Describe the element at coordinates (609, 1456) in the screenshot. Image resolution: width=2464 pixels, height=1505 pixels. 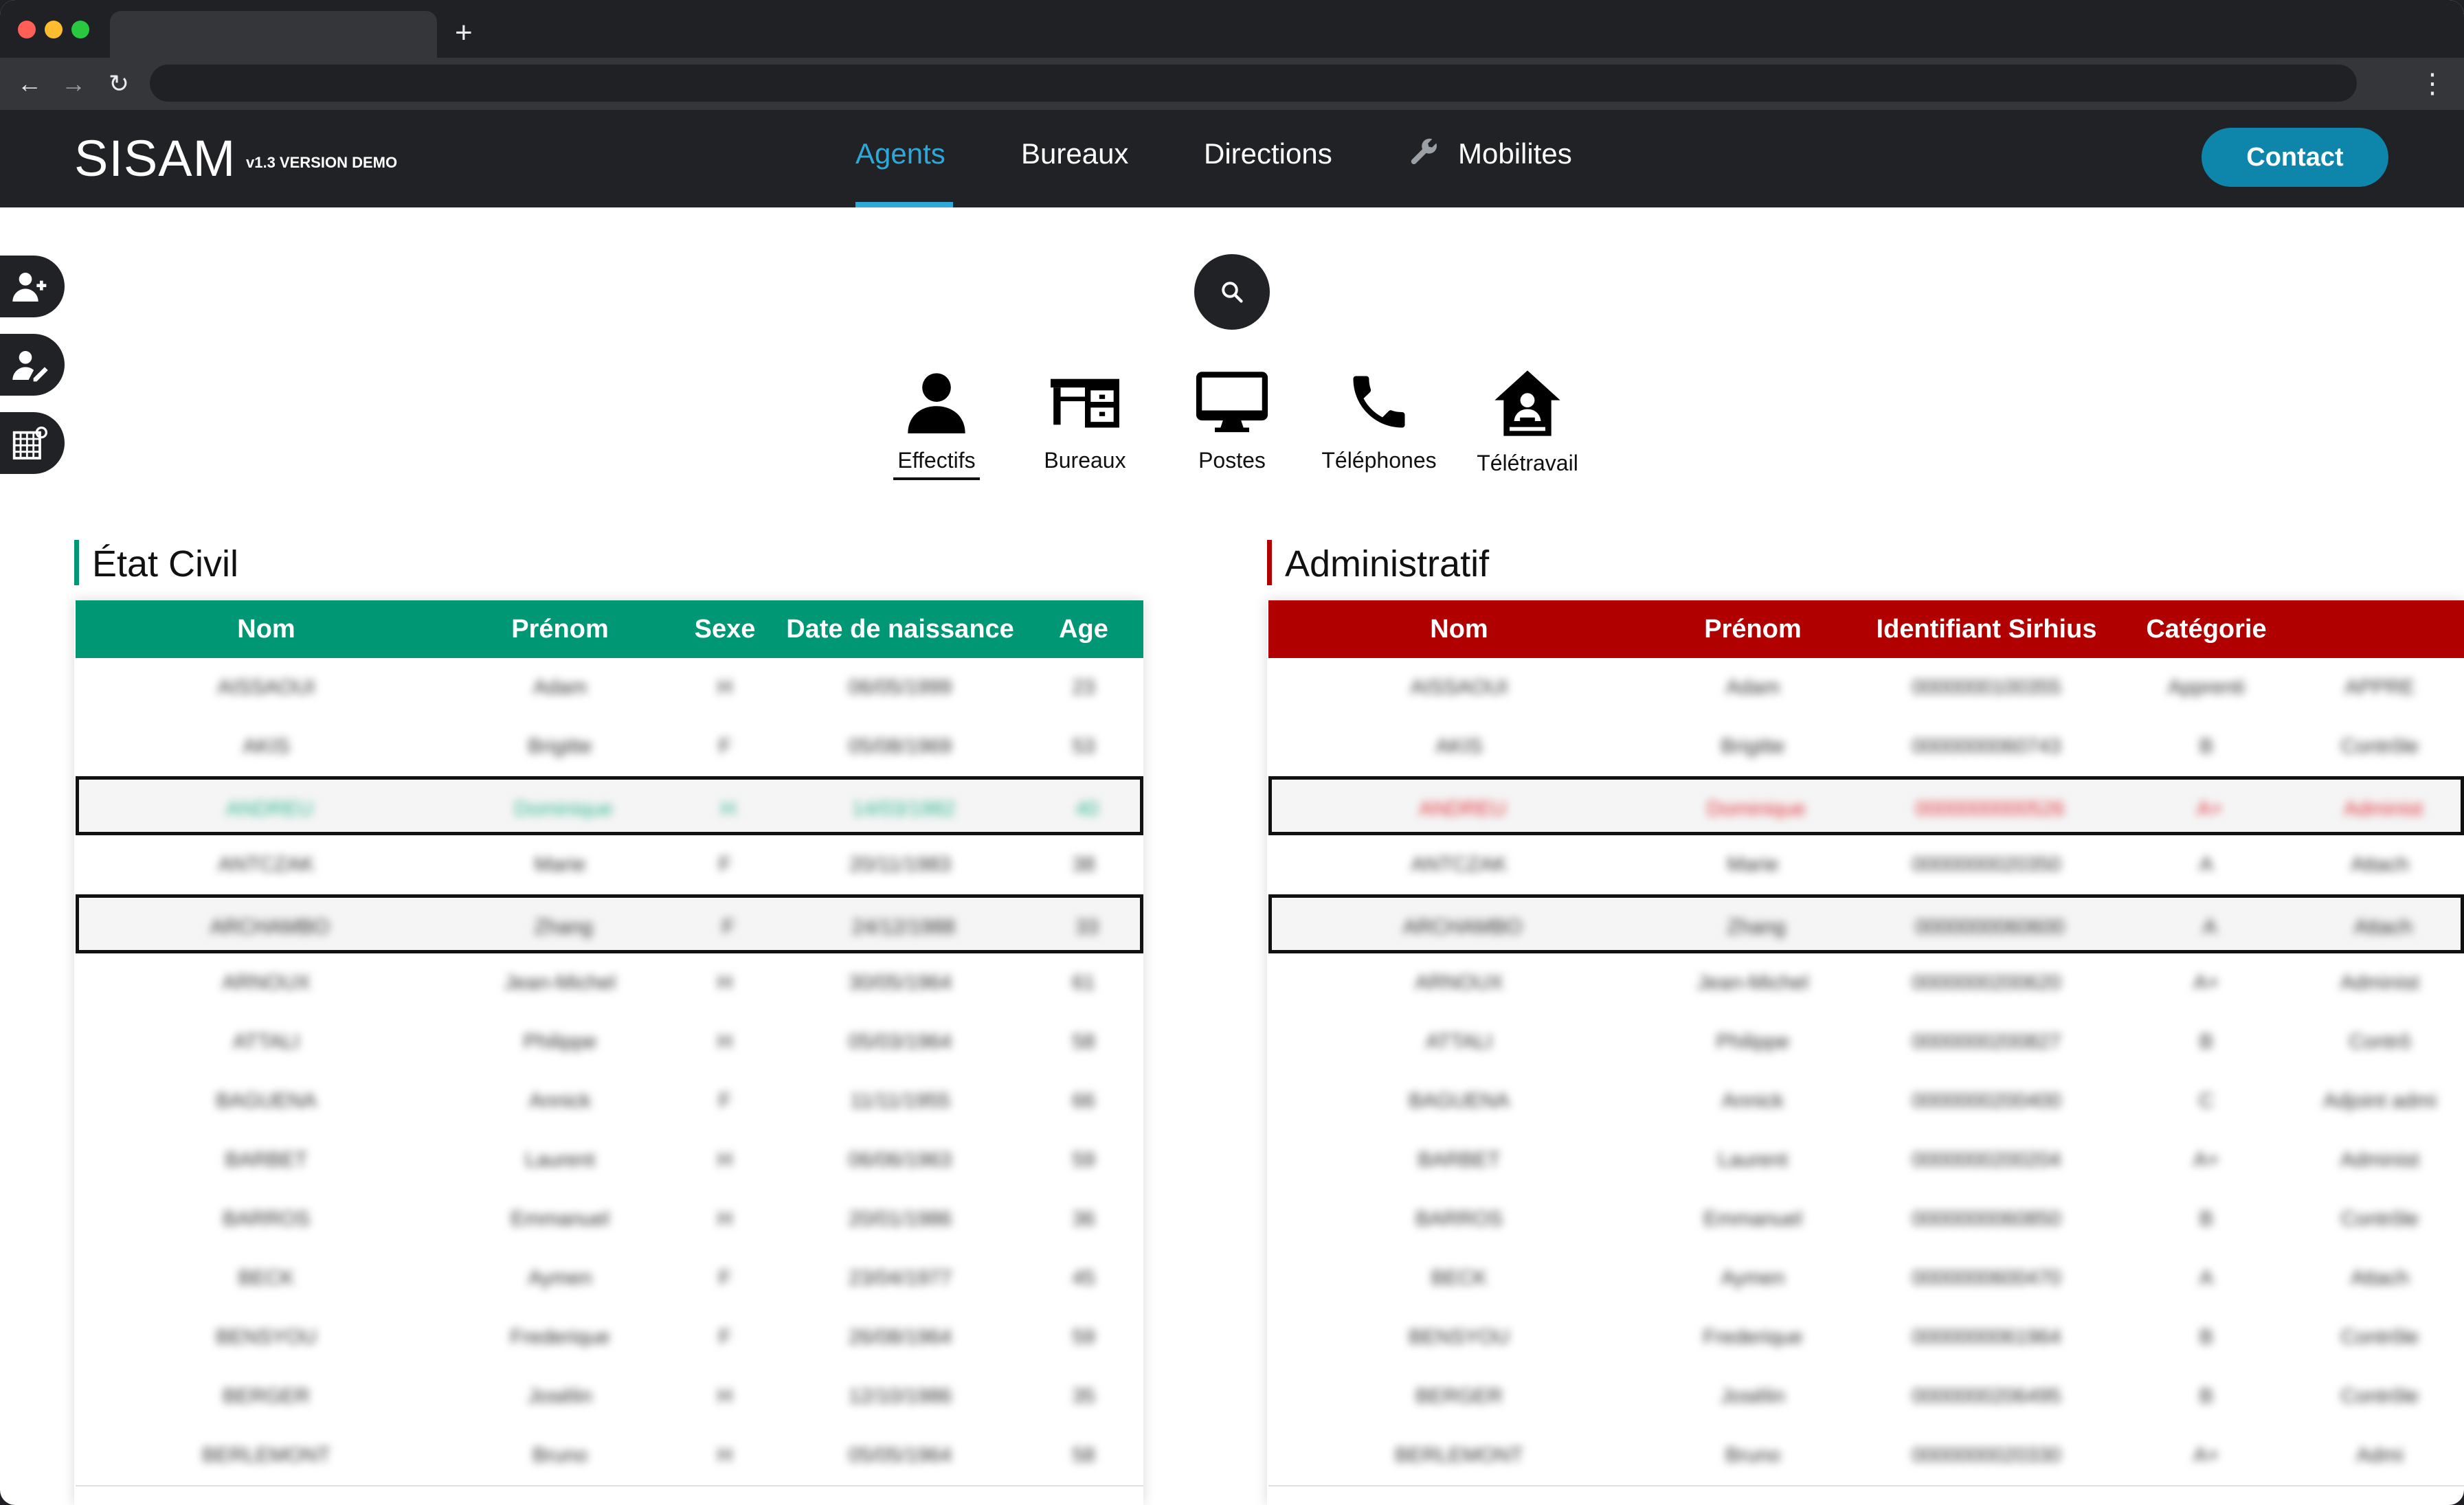
I see `table-row: BERLEMONT Bruno H 05/05/1964 58` at that location.